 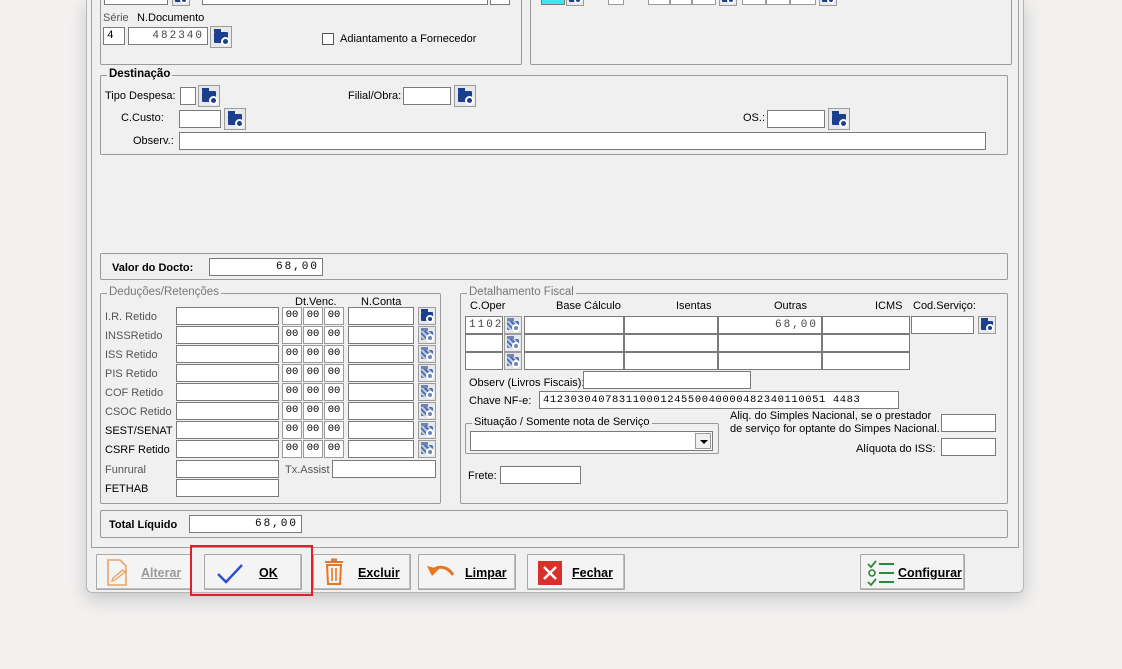 I want to click on alterar-button: Alterar, so click(x=144, y=572).